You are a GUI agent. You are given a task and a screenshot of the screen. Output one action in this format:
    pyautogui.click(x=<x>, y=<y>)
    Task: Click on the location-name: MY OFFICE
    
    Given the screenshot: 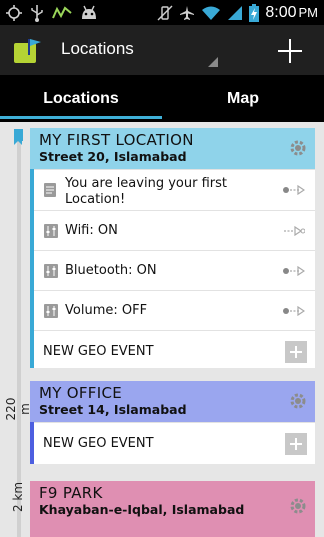 What is the action you would take?
    pyautogui.click(x=81, y=393)
    